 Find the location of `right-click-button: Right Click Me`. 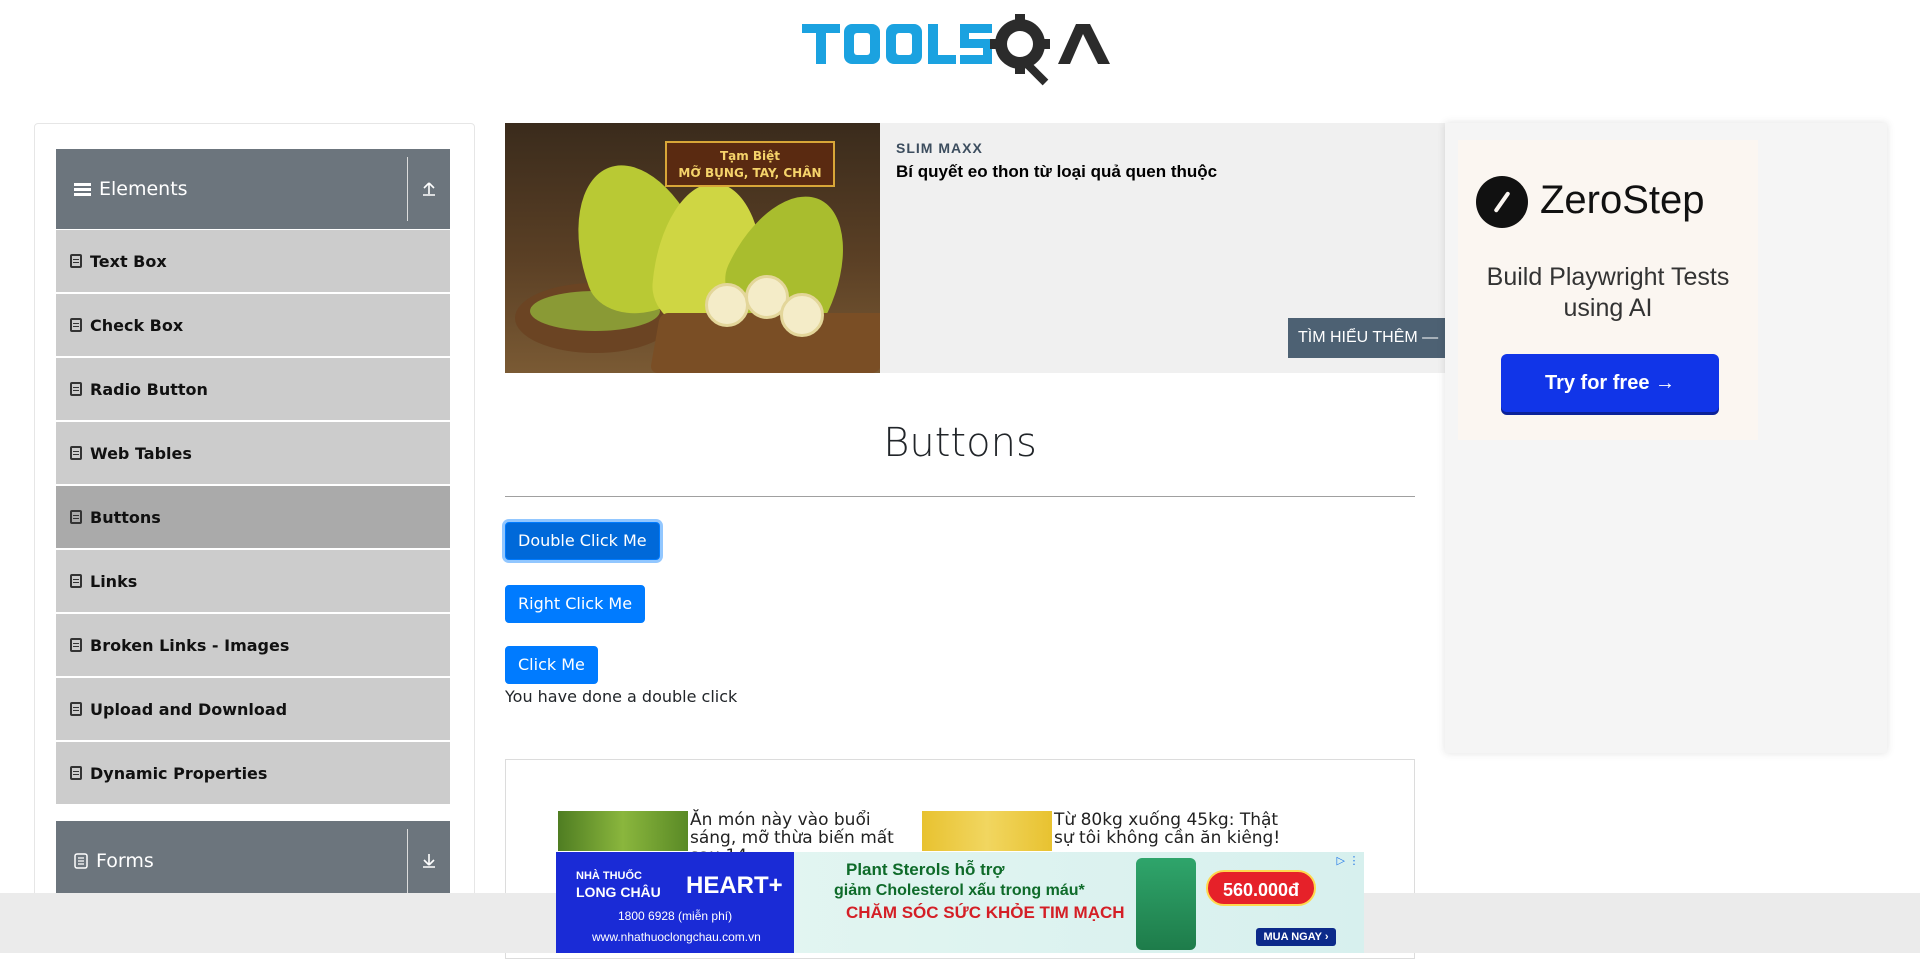

right-click-button: Right Click Me is located at coordinates (575, 604).